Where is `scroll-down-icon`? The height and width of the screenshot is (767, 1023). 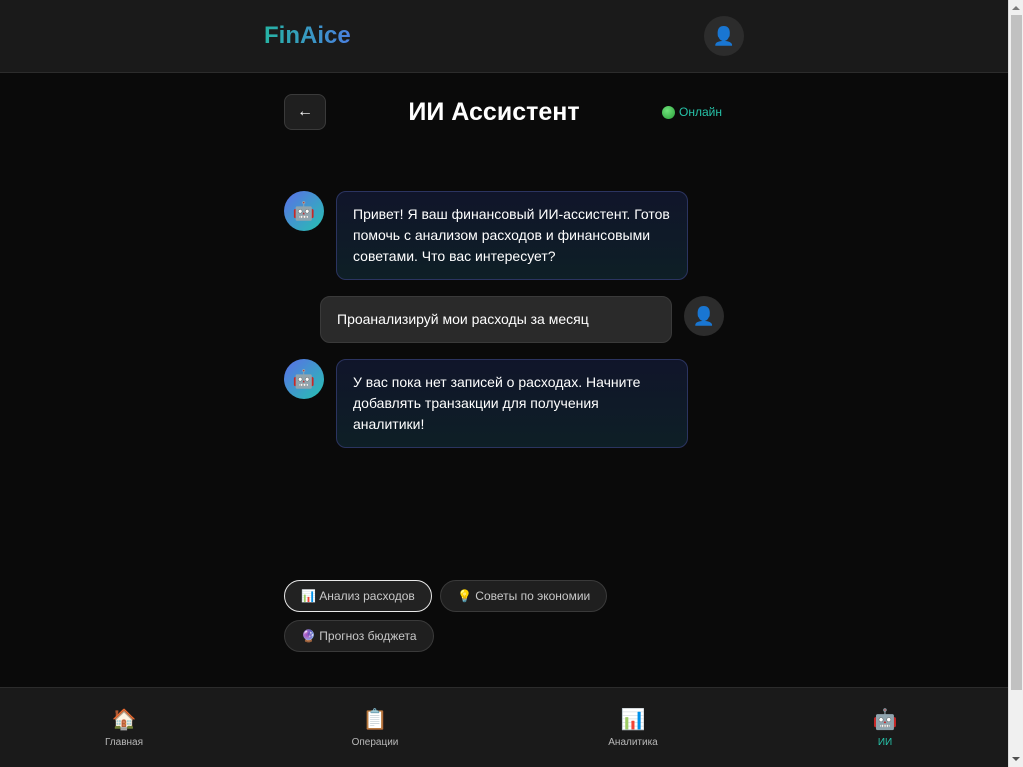 scroll-down-icon is located at coordinates (1016, 759).